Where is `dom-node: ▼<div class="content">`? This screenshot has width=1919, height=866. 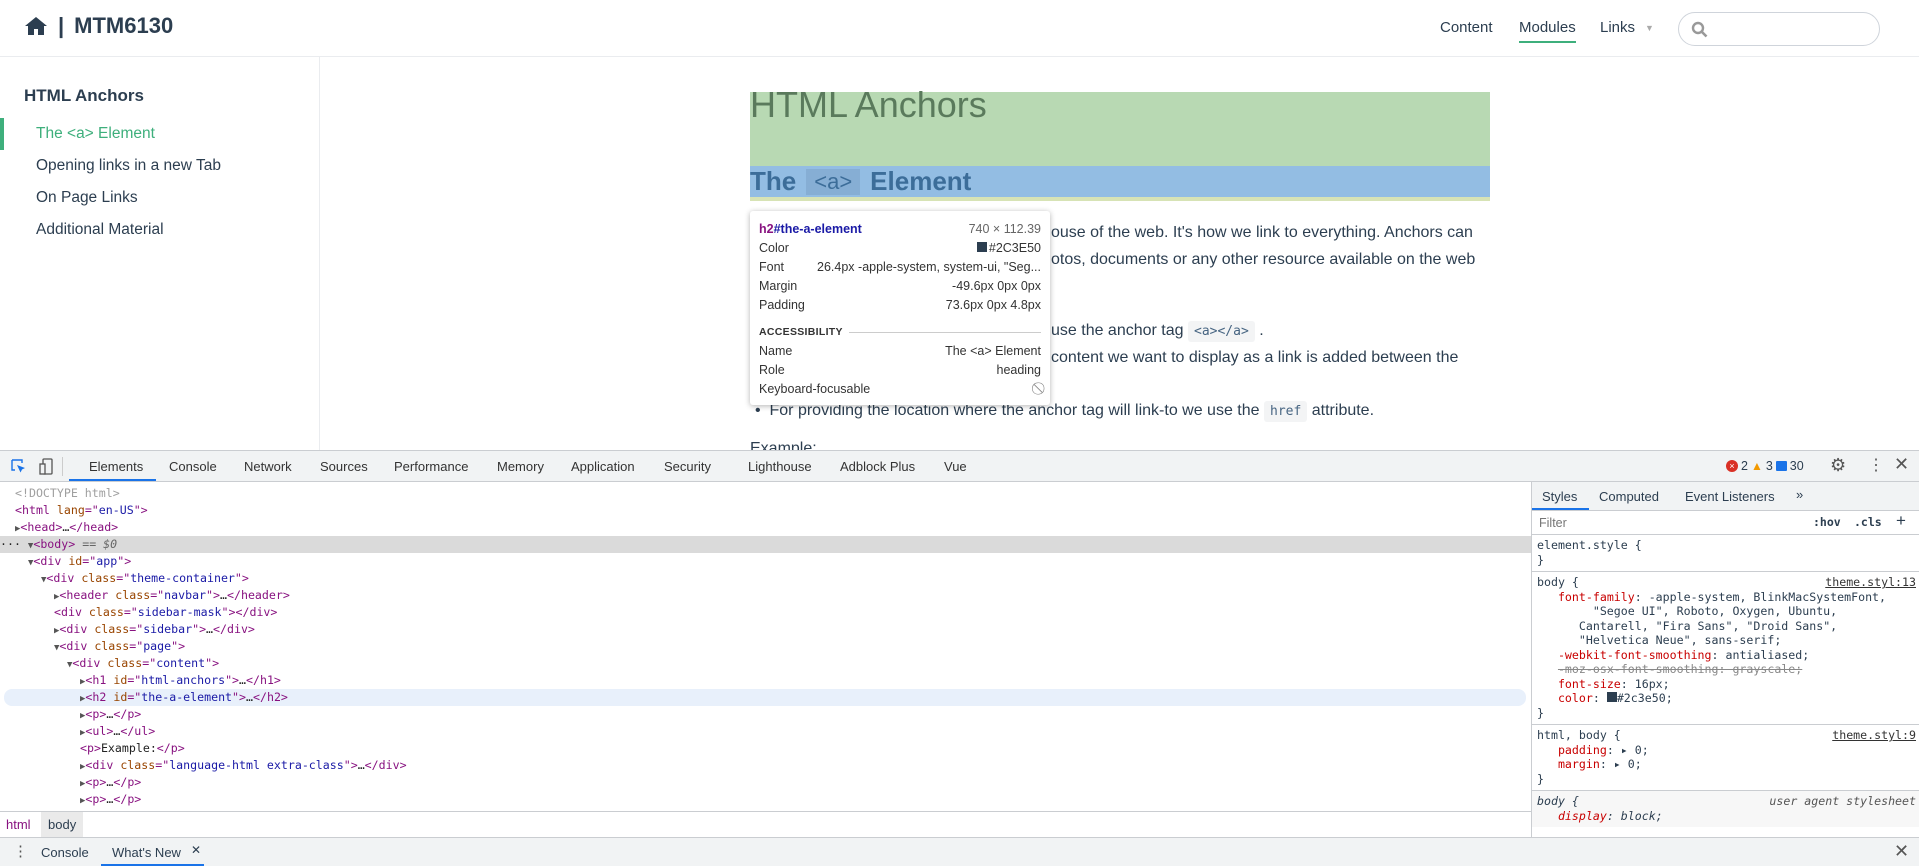
dom-node: ▼<div class="content"> is located at coordinates (765, 663).